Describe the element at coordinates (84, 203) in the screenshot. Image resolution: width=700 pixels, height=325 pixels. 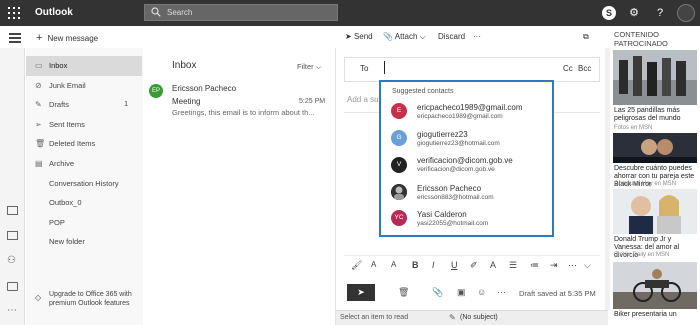
I see `folder-outbox: Outbox_0` at that location.